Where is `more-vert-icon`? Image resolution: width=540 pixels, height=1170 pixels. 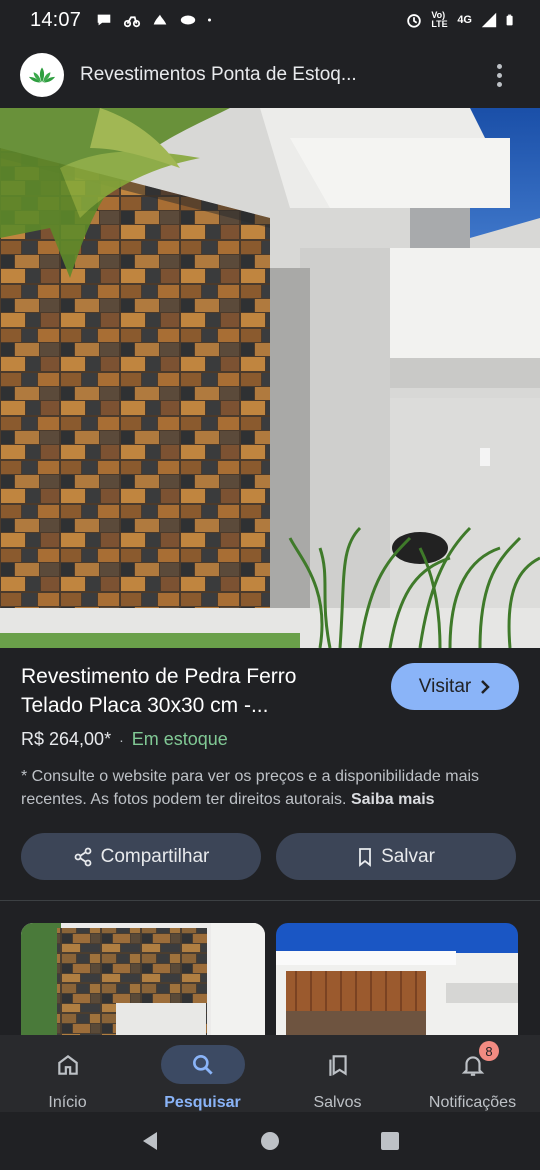
more-vert-icon is located at coordinates (499, 75).